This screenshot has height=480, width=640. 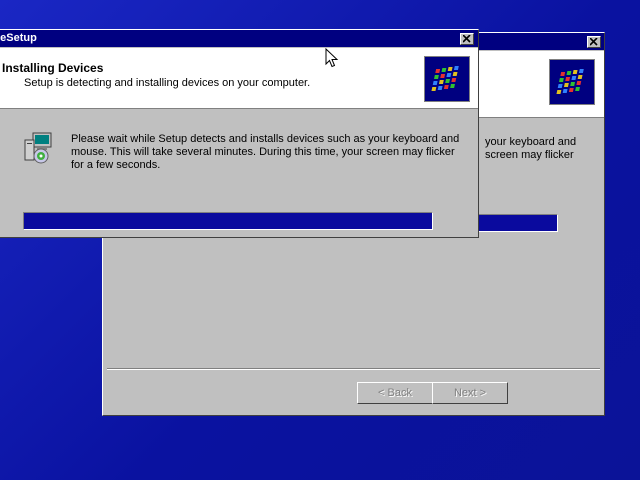 What do you see at coordinates (572, 82) in the screenshot?
I see `background-logo-icon` at bounding box center [572, 82].